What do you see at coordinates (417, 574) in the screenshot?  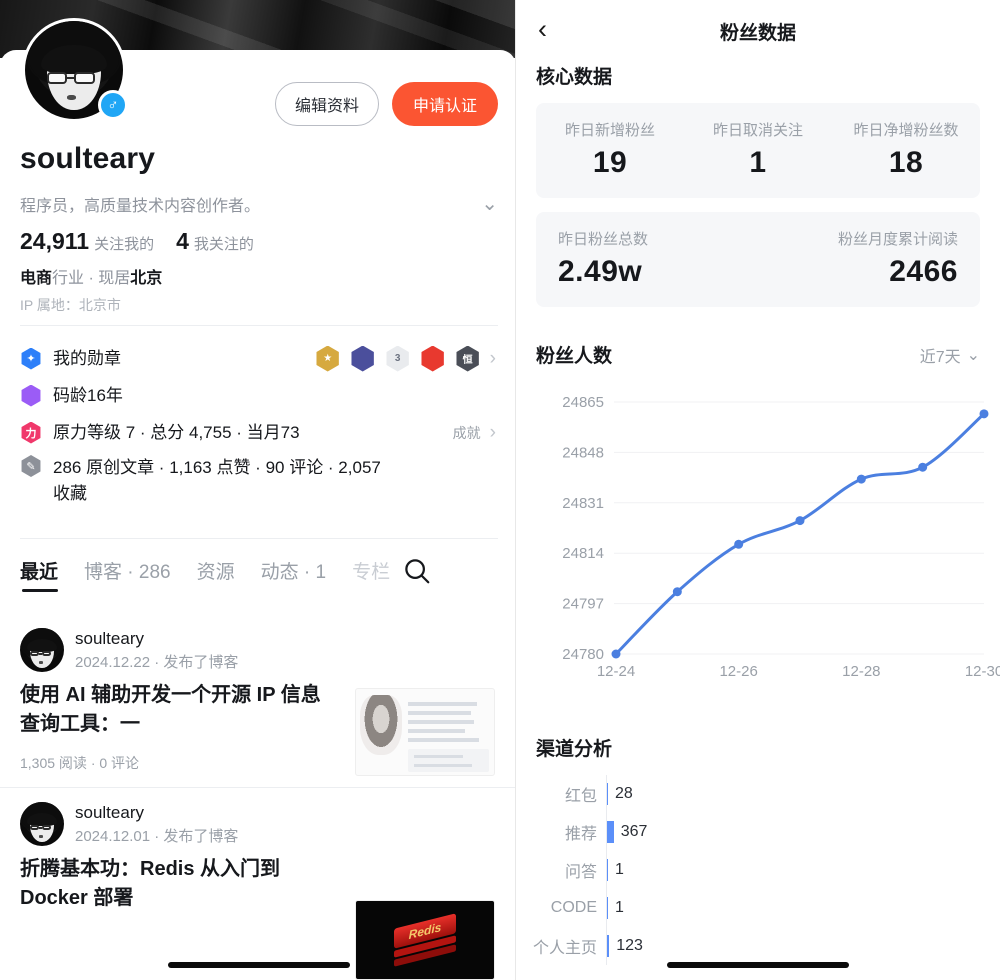 I see `search-icon` at bounding box center [417, 574].